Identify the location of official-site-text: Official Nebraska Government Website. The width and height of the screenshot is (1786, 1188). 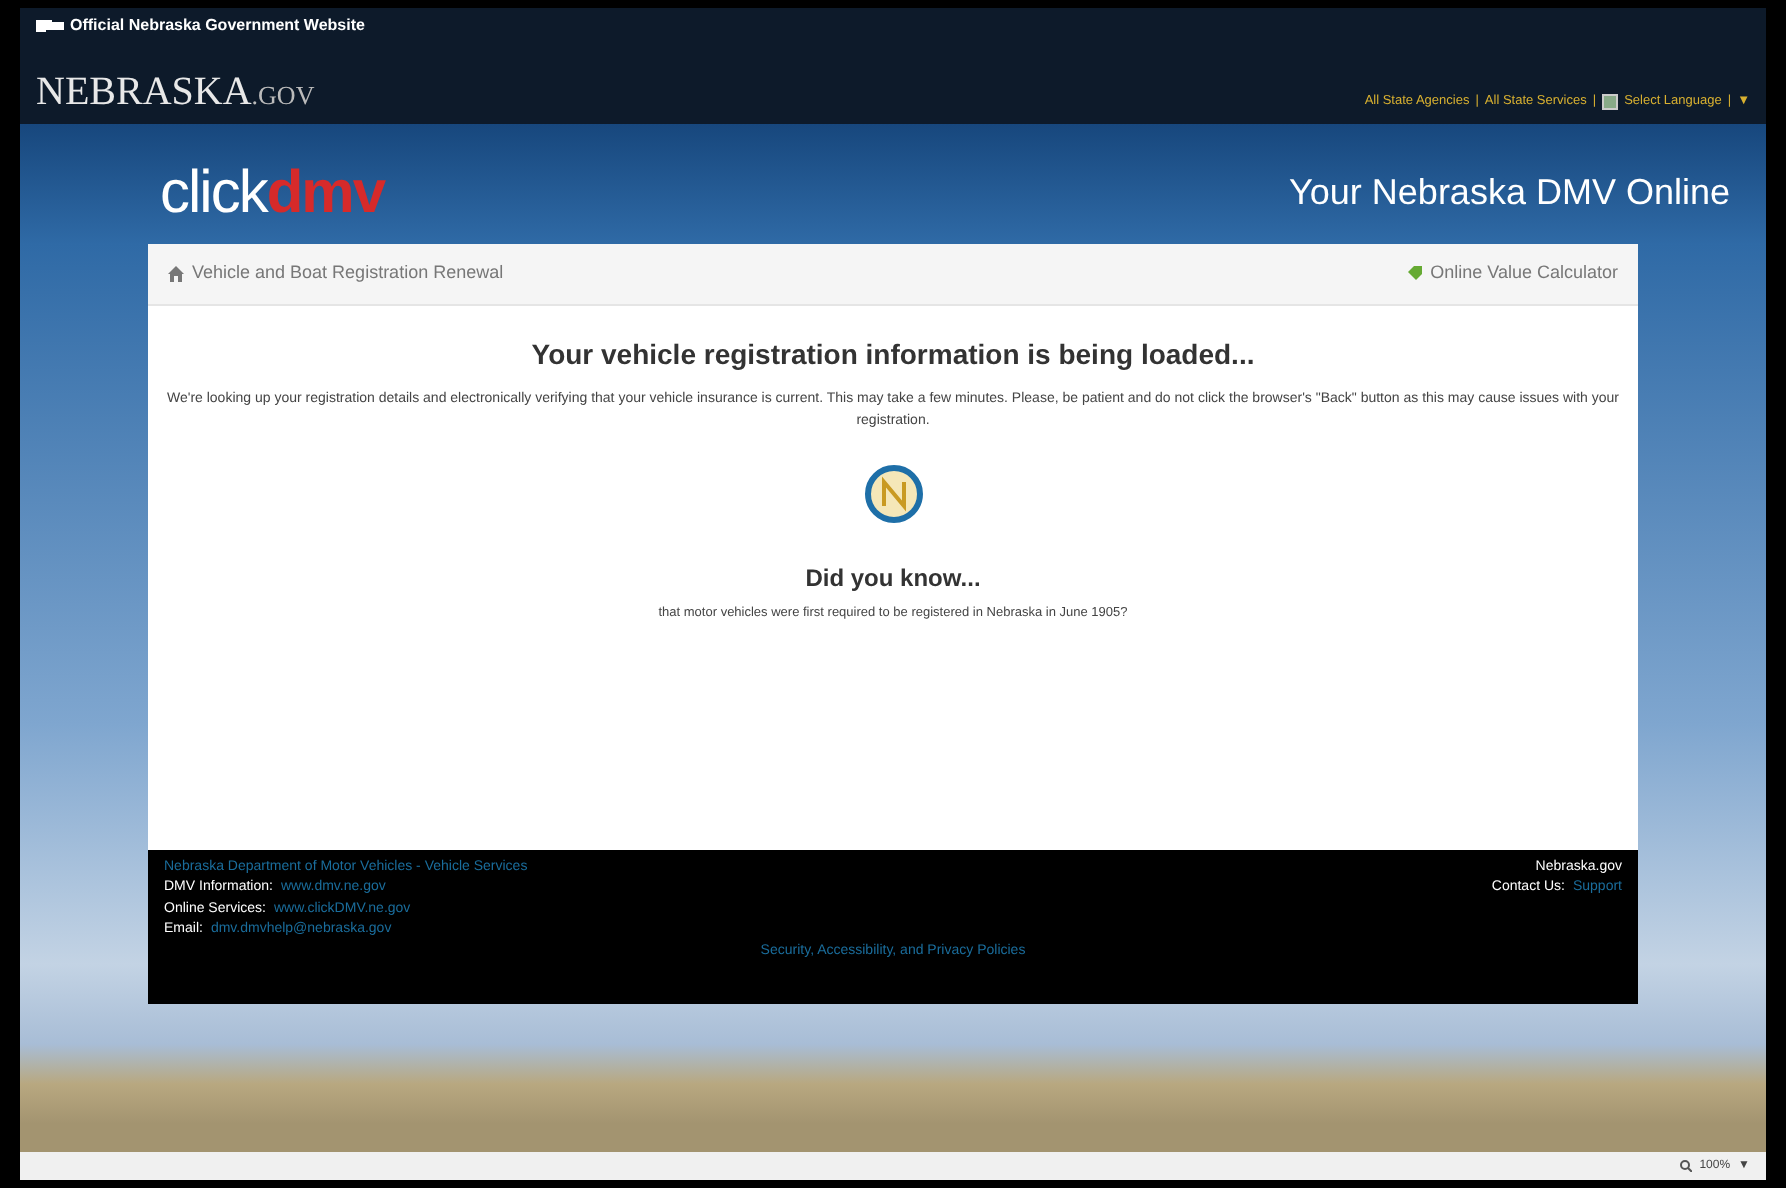
(217, 26).